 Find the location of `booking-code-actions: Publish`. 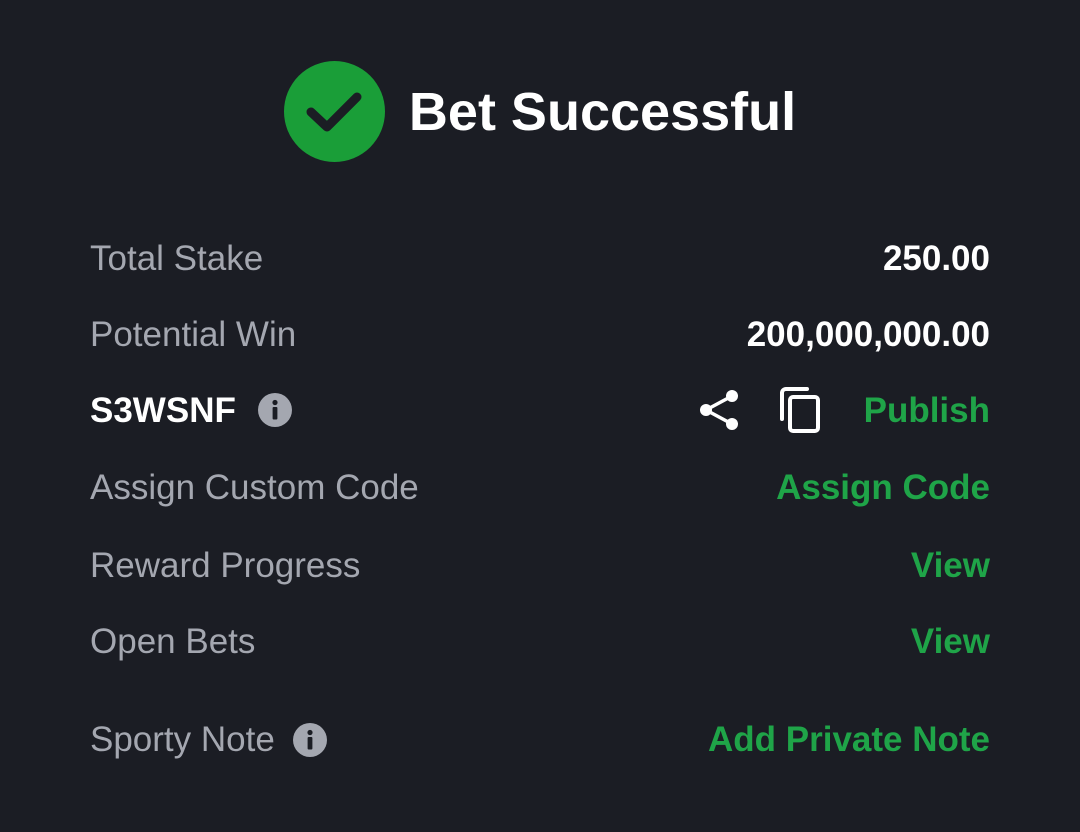

booking-code-actions: Publish is located at coordinates (844, 410).